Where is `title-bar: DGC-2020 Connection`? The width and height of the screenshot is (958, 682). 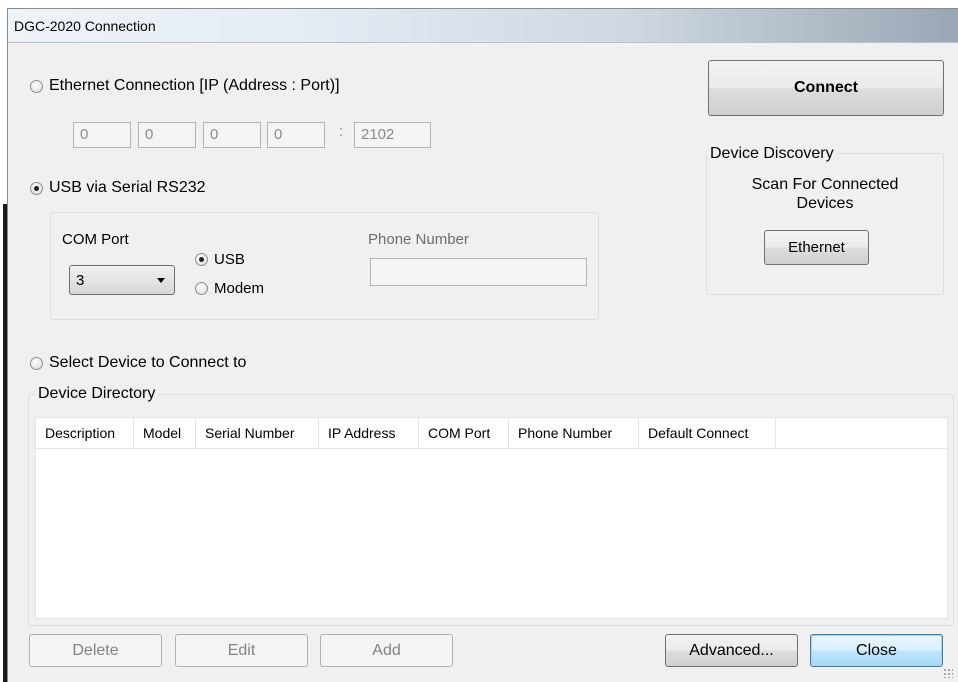
title-bar: DGC-2020 Connection is located at coordinates (483, 26).